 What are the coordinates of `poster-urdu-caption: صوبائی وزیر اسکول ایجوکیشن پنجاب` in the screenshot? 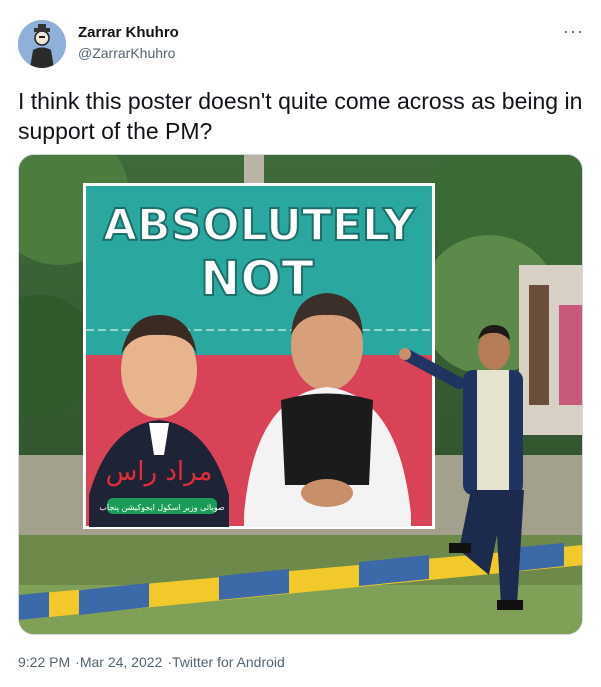 It's located at (161, 507).